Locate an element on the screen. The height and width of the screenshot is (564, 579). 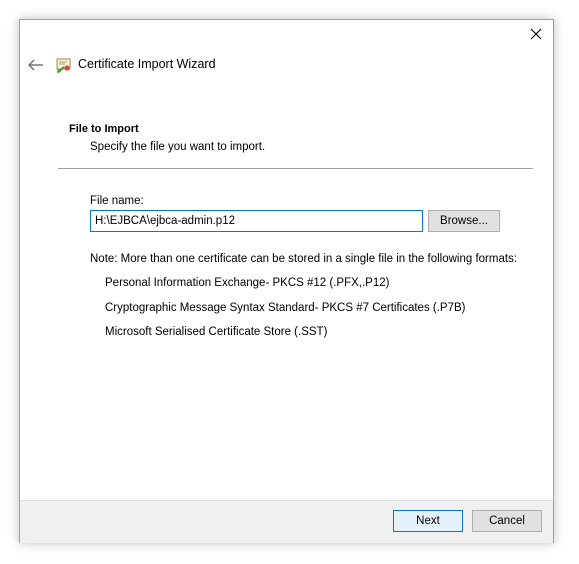
next-button: Next is located at coordinates (428, 521).